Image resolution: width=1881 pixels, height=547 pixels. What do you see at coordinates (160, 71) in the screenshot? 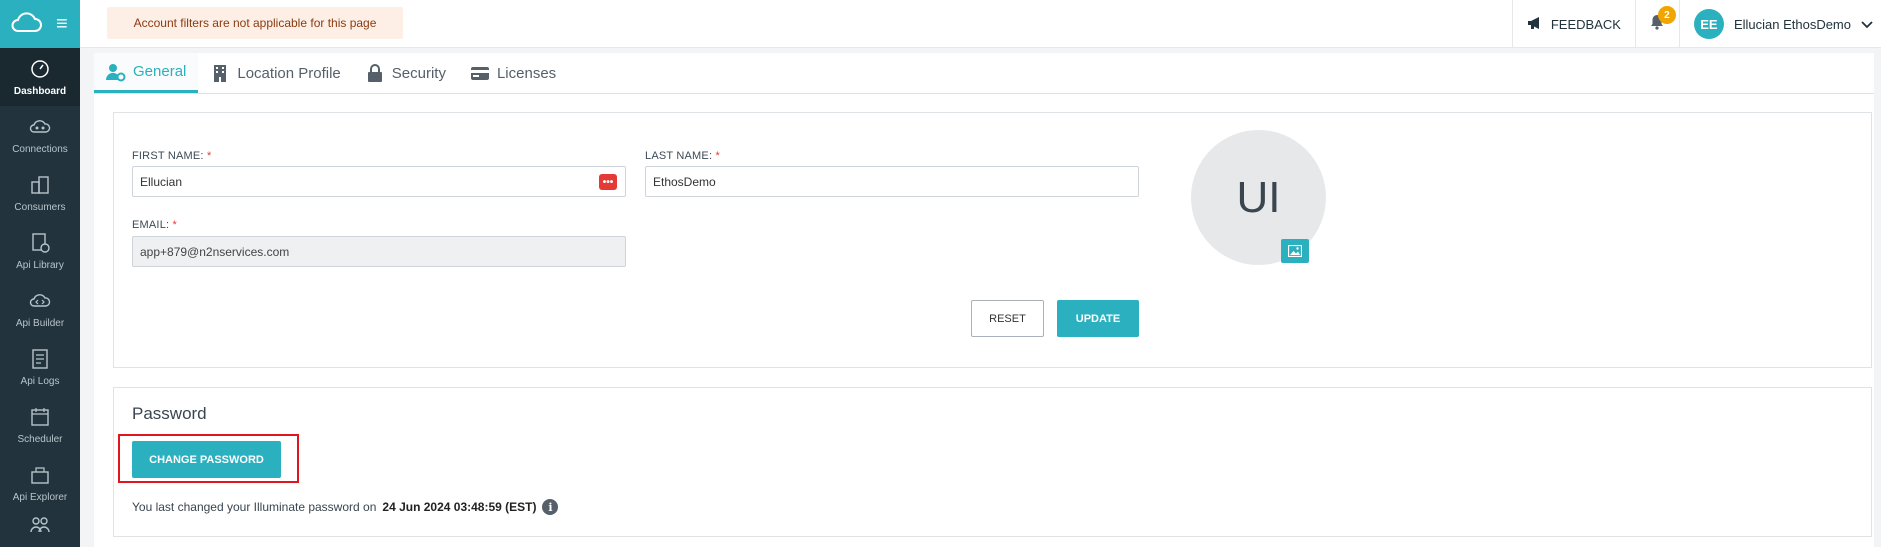
I see `tab-label: General` at bounding box center [160, 71].